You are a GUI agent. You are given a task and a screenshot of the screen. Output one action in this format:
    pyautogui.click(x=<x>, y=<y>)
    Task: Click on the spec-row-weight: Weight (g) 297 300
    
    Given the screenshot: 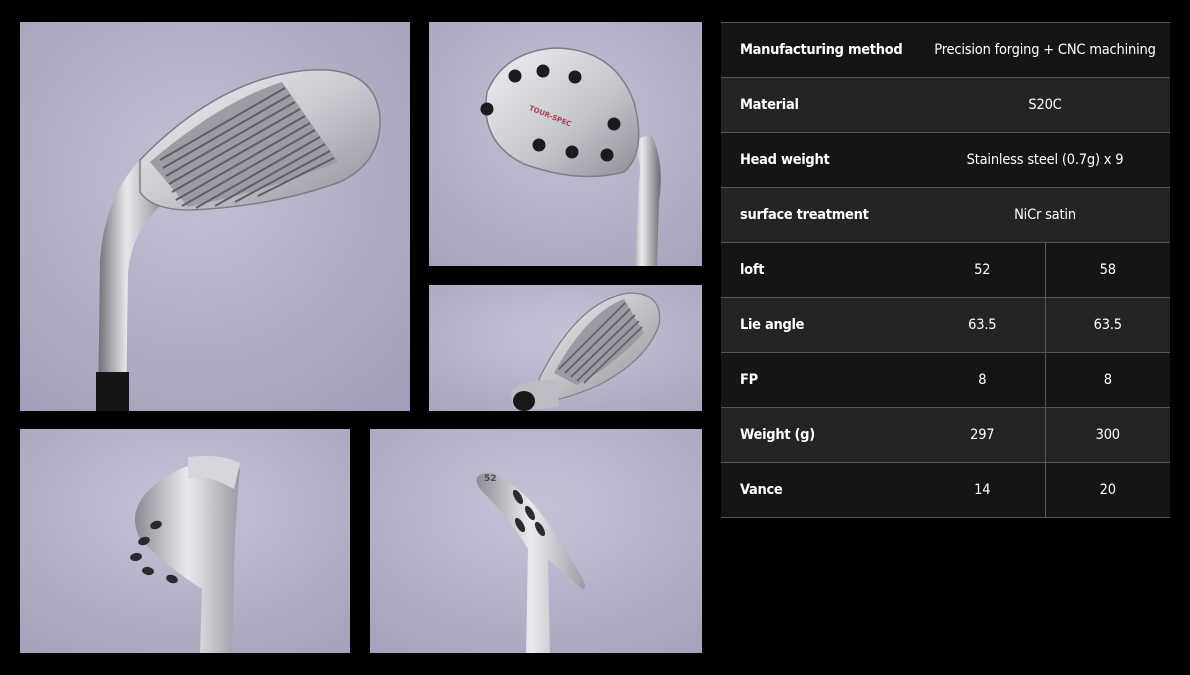 What is the action you would take?
    pyautogui.click(x=945, y=435)
    